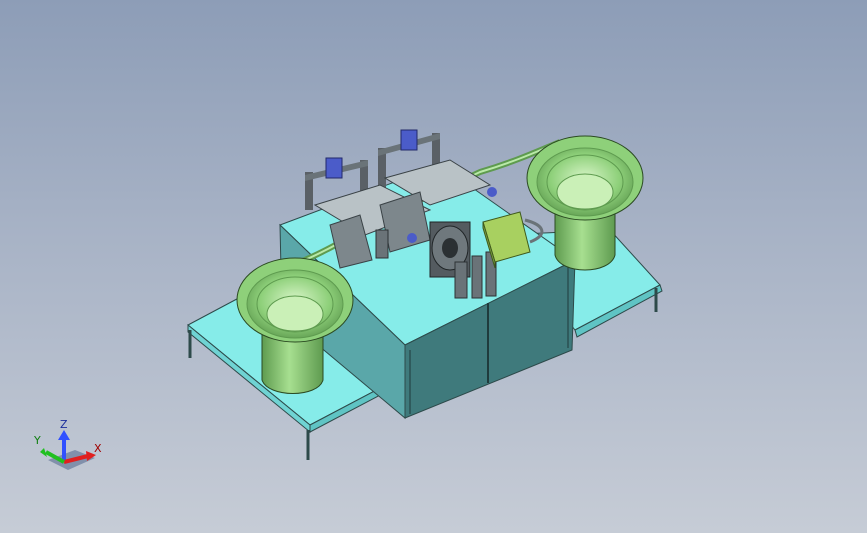 The image size is (867, 533). I want to click on axis-y-label: Y, so click(37, 440).